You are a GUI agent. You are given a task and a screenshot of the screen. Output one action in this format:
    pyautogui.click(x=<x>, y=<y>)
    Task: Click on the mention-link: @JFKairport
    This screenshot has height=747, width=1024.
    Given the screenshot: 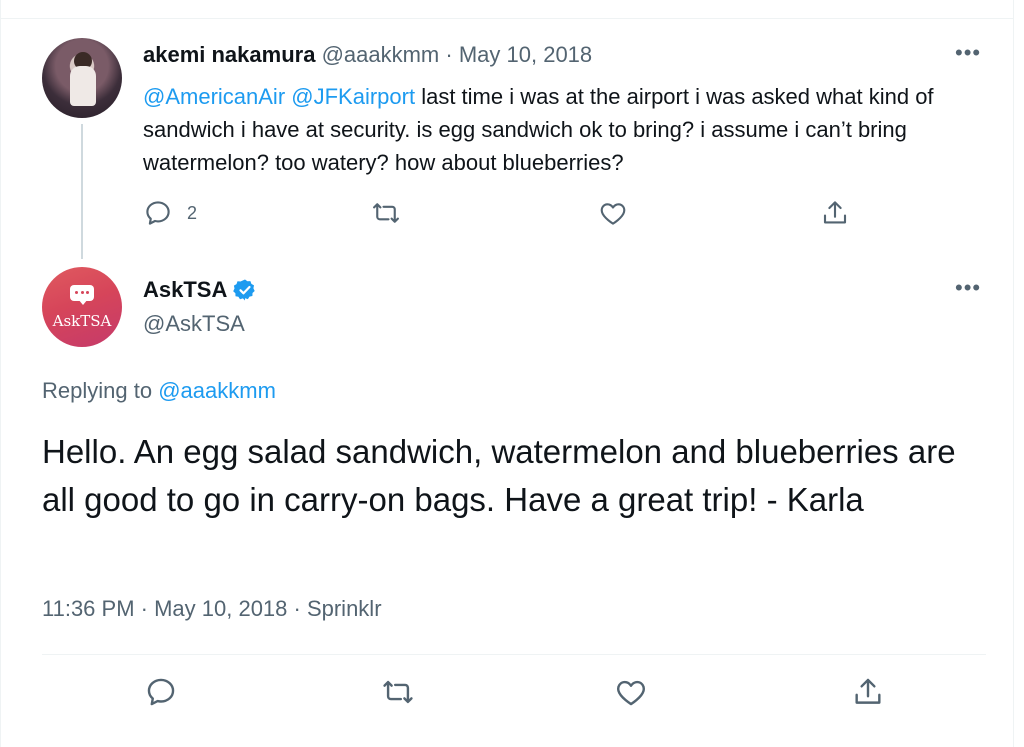 What is the action you would take?
    pyautogui.click(x=353, y=96)
    